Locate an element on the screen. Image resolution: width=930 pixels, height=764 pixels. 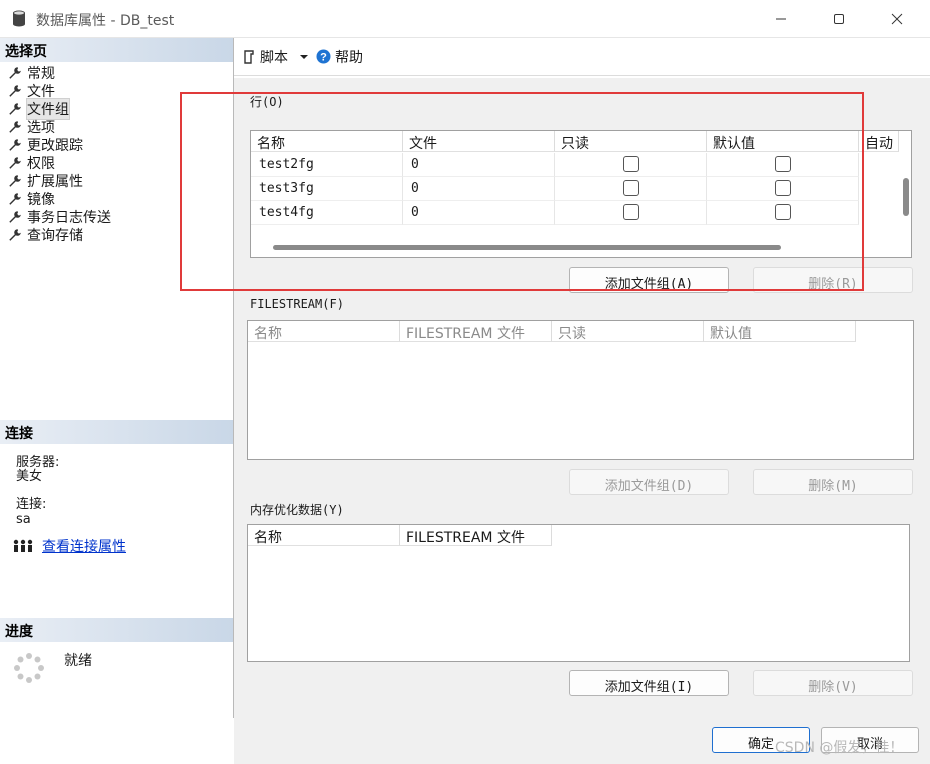
watermark: CSDN @假发，桂！ is located at coordinates (839, 748).